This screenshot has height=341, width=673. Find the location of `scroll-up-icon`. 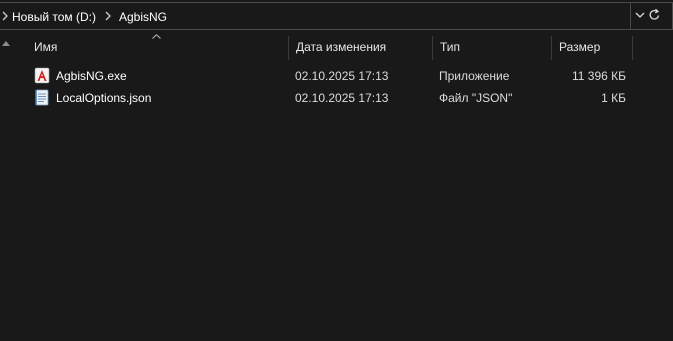

scroll-up-icon is located at coordinates (6, 43).